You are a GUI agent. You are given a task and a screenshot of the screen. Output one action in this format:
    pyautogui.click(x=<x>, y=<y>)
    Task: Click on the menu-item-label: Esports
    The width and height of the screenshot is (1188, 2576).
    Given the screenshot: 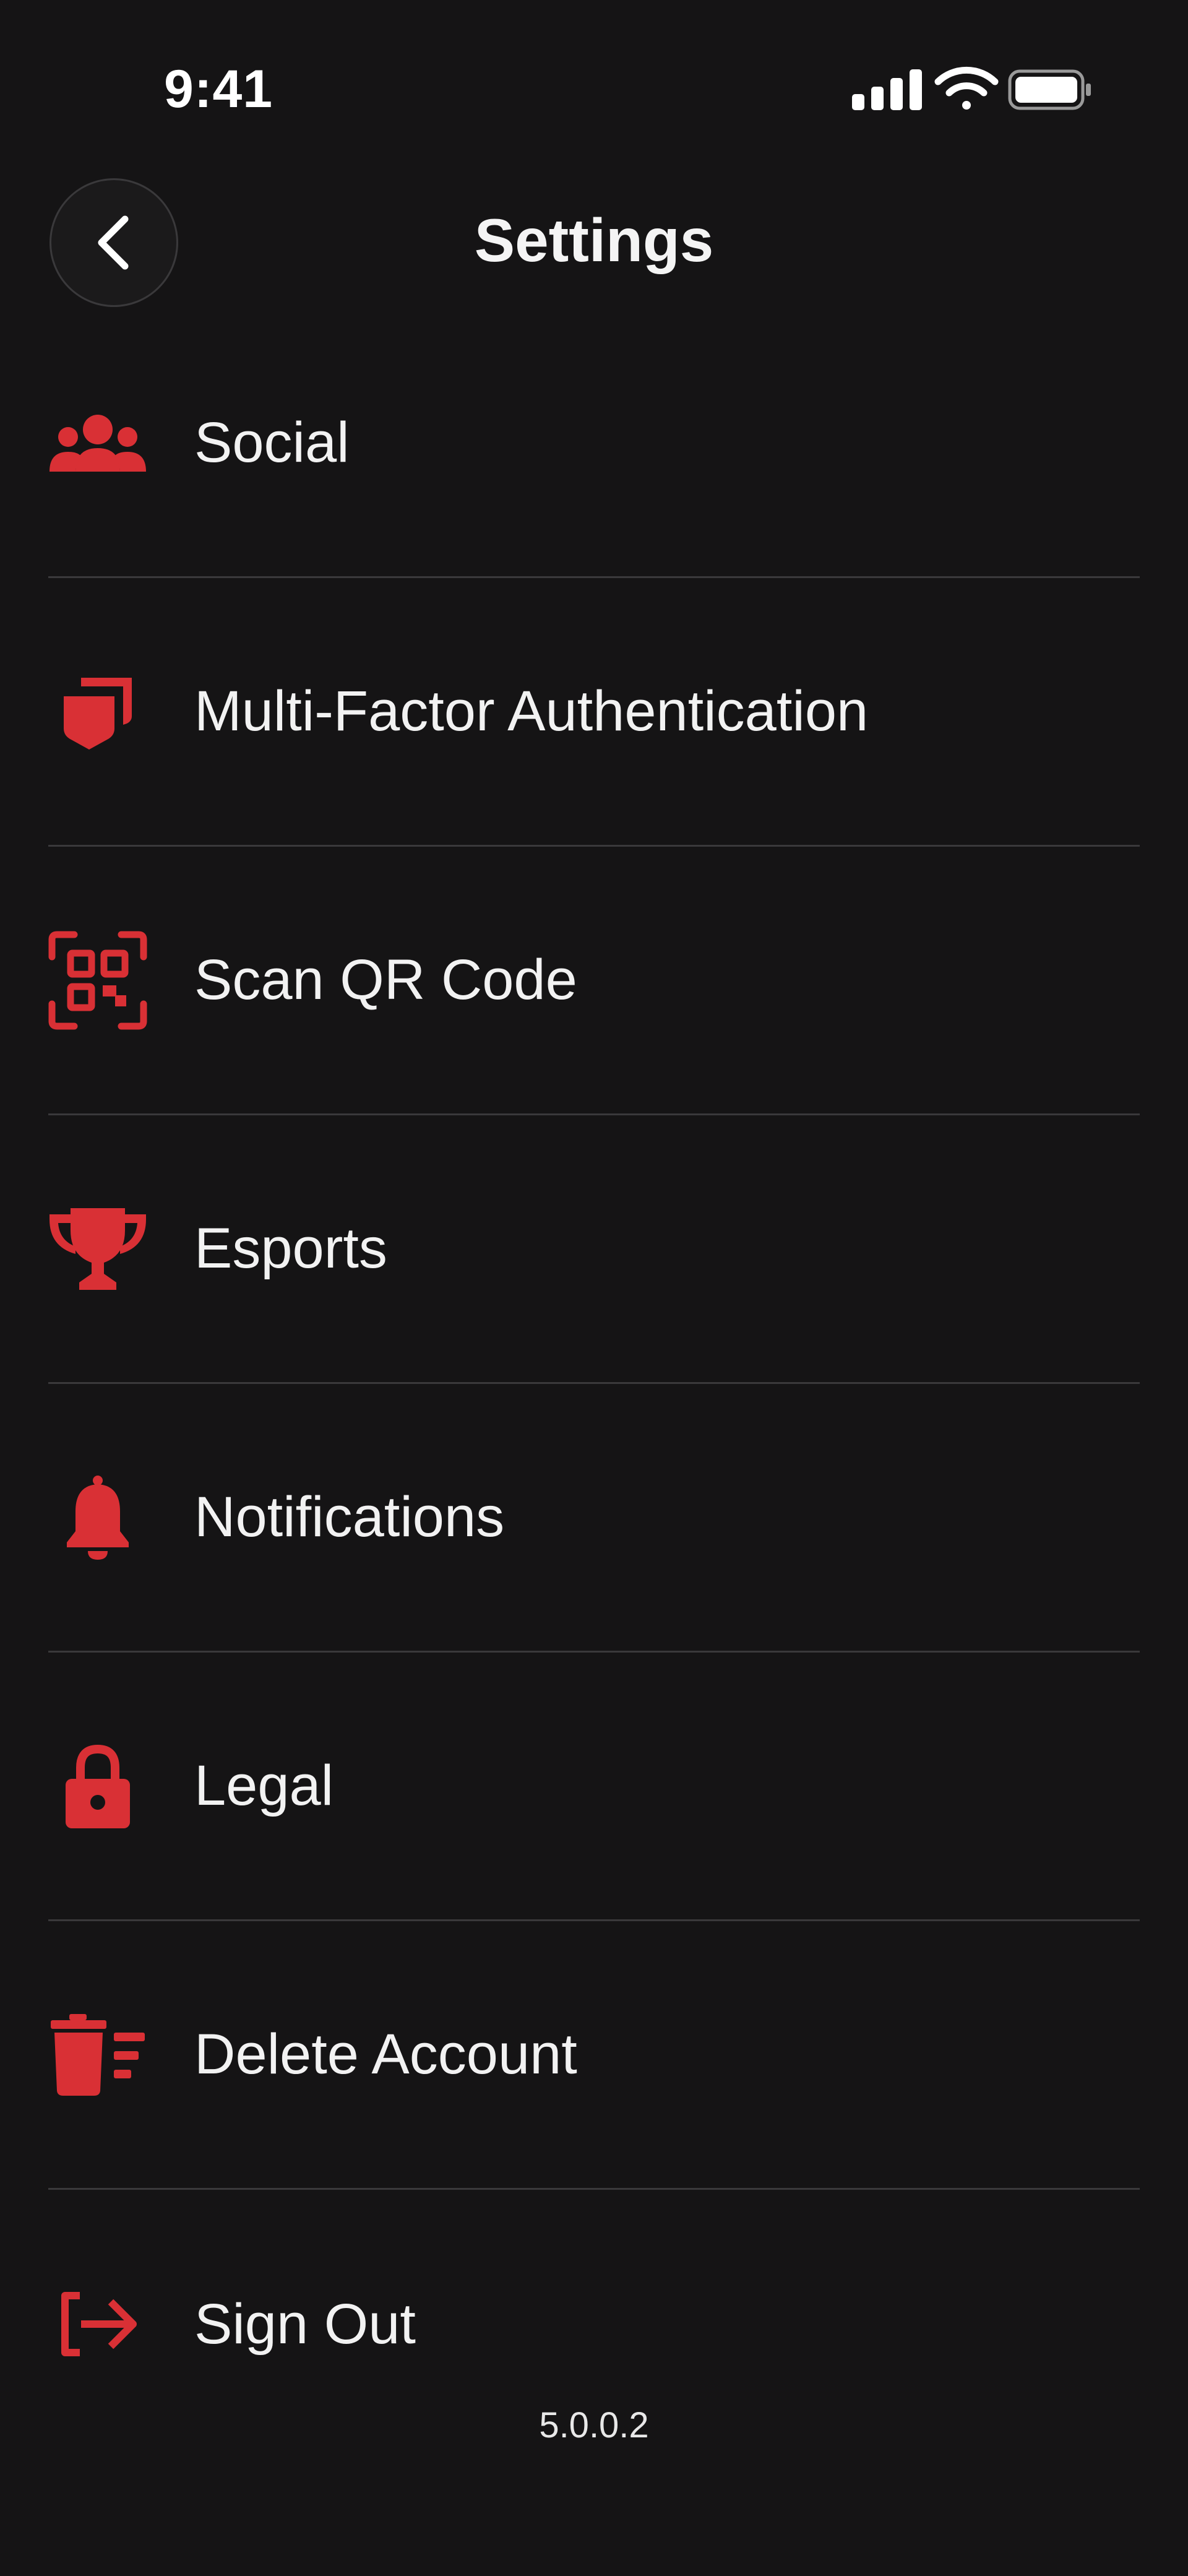 What is the action you would take?
    pyautogui.click(x=290, y=1248)
    